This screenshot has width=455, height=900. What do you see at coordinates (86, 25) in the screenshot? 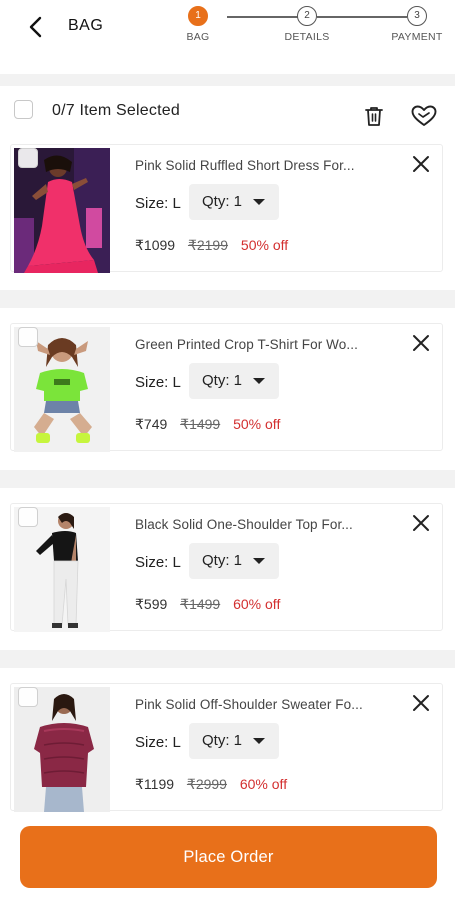
I see `page-title: BAG` at bounding box center [86, 25].